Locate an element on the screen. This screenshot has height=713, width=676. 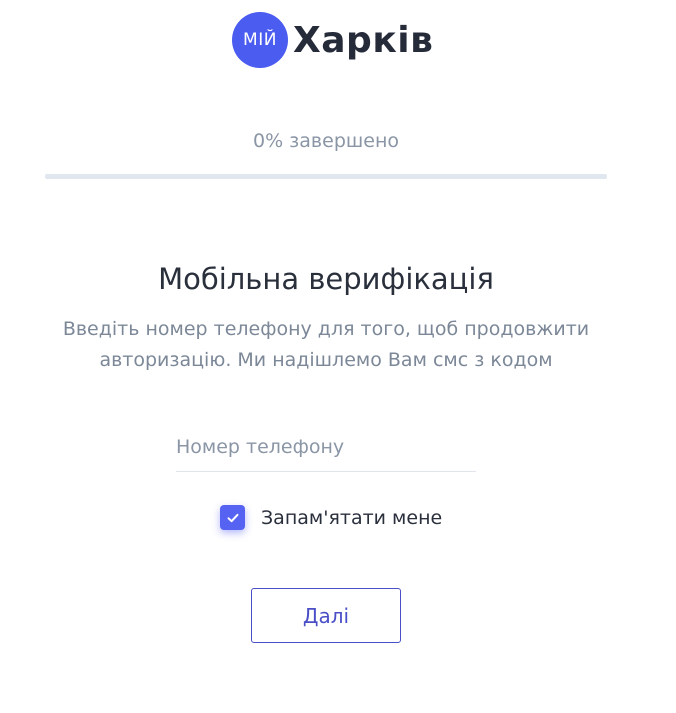
app-logo: МІЙ Харків is located at coordinates (332, 40).